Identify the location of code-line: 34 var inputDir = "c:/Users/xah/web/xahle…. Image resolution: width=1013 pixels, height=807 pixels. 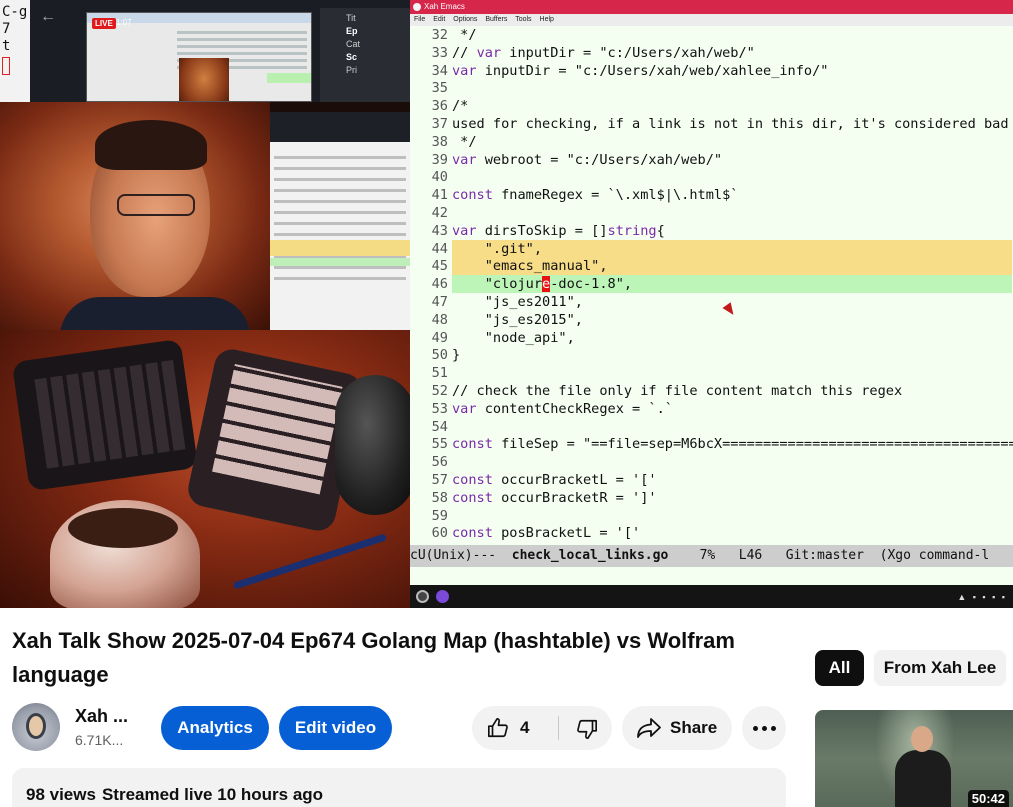
(711, 71).